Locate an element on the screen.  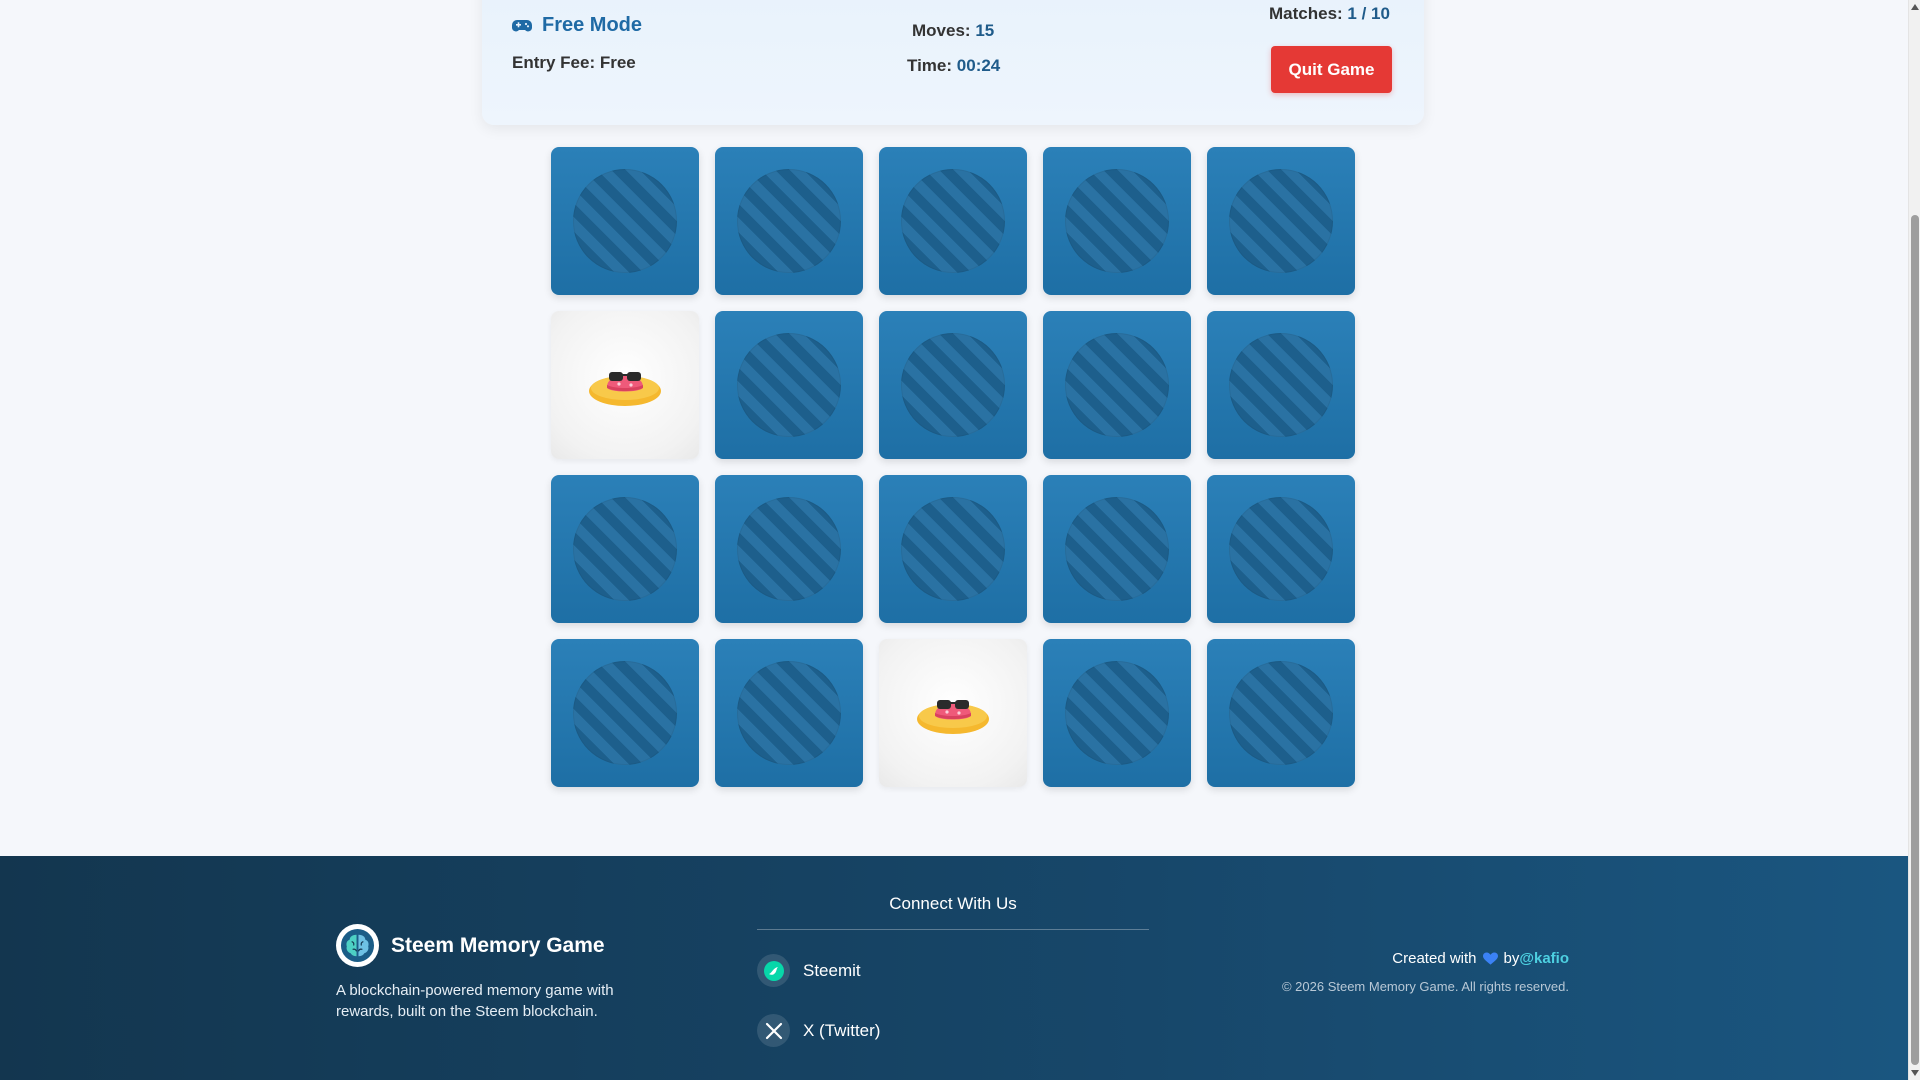
heart-icon is located at coordinates (1490, 958).